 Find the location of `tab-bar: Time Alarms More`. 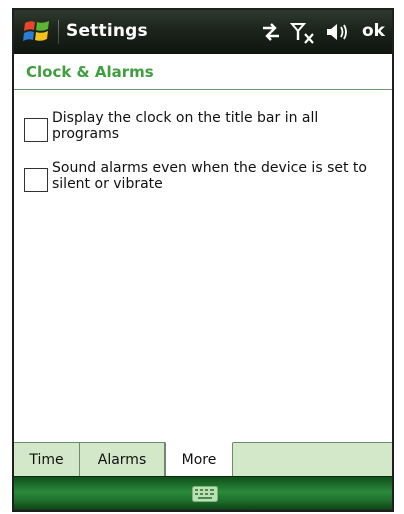

tab-bar: Time Alarms More is located at coordinates (203, 459).